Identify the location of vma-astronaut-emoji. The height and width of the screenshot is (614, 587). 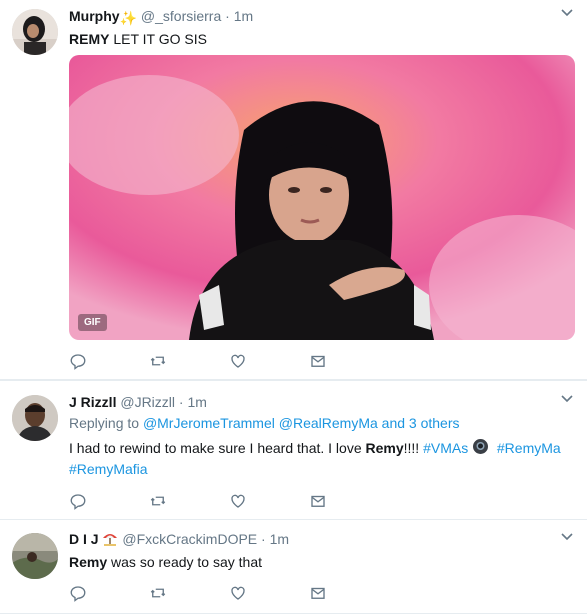
(480, 449).